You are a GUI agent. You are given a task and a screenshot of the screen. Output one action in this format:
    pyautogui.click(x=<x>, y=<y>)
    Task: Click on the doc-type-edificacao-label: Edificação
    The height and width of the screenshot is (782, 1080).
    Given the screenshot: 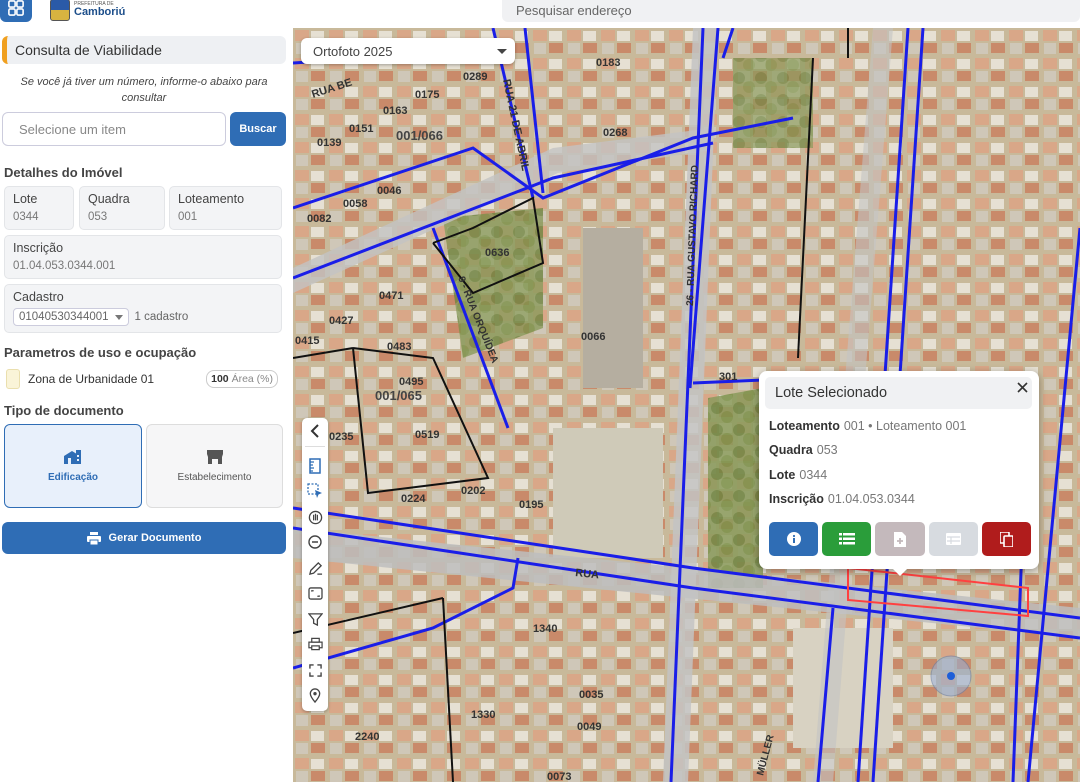 What is the action you would take?
    pyautogui.click(x=73, y=477)
    